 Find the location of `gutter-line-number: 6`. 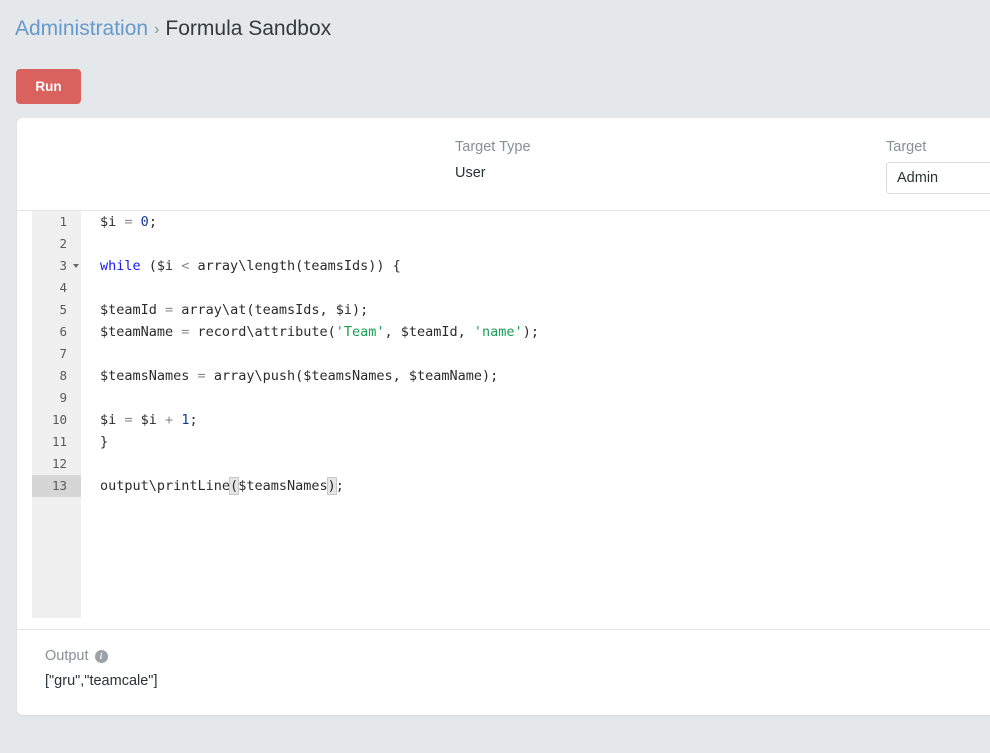

gutter-line-number: 6 is located at coordinates (63, 331).